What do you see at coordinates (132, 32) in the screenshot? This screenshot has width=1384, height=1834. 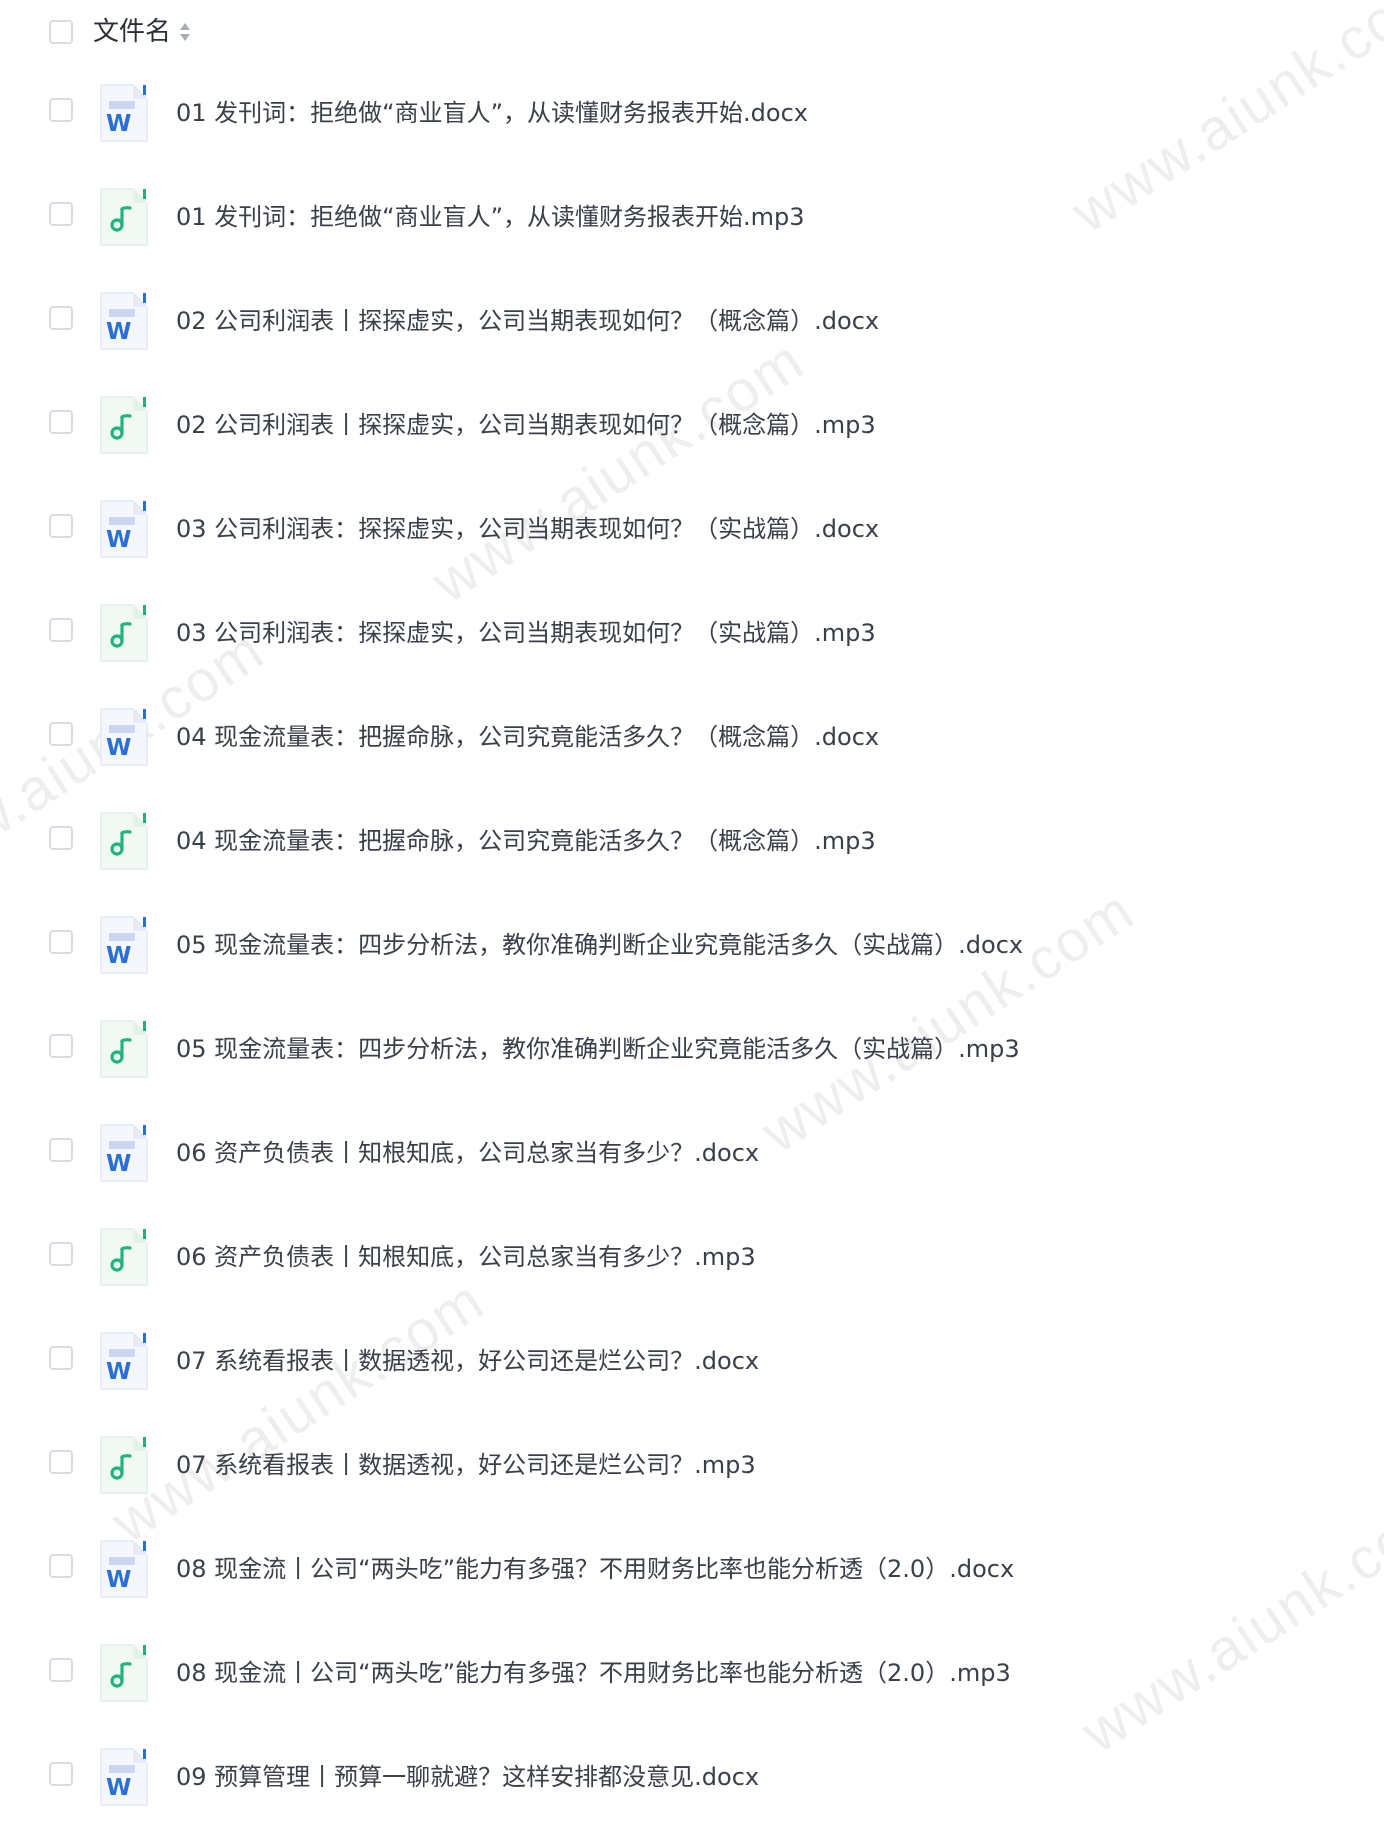 I see `filename-column-header: 文件名` at bounding box center [132, 32].